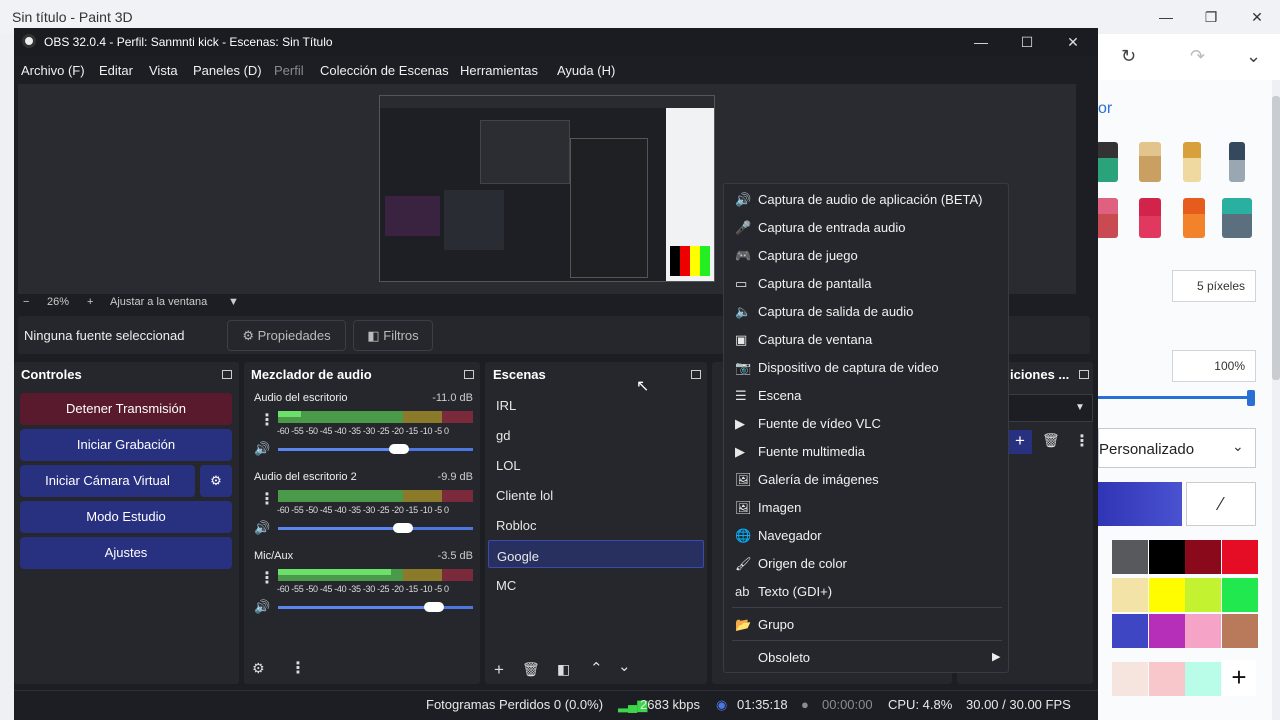 The height and width of the screenshot is (720, 1280). Describe the element at coordinates (870, 255) in the screenshot. I see `context-menu-item: 🎮 Captura de juego` at that location.